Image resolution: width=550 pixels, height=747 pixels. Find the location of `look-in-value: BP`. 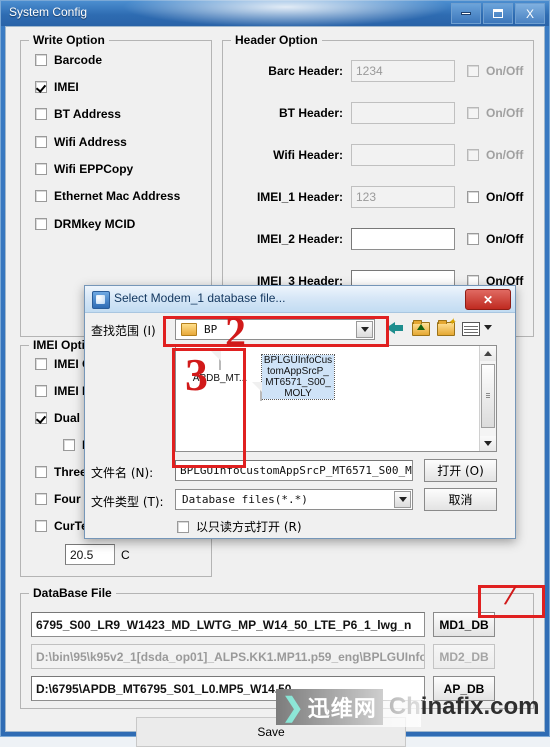

look-in-value: BP is located at coordinates (211, 329).